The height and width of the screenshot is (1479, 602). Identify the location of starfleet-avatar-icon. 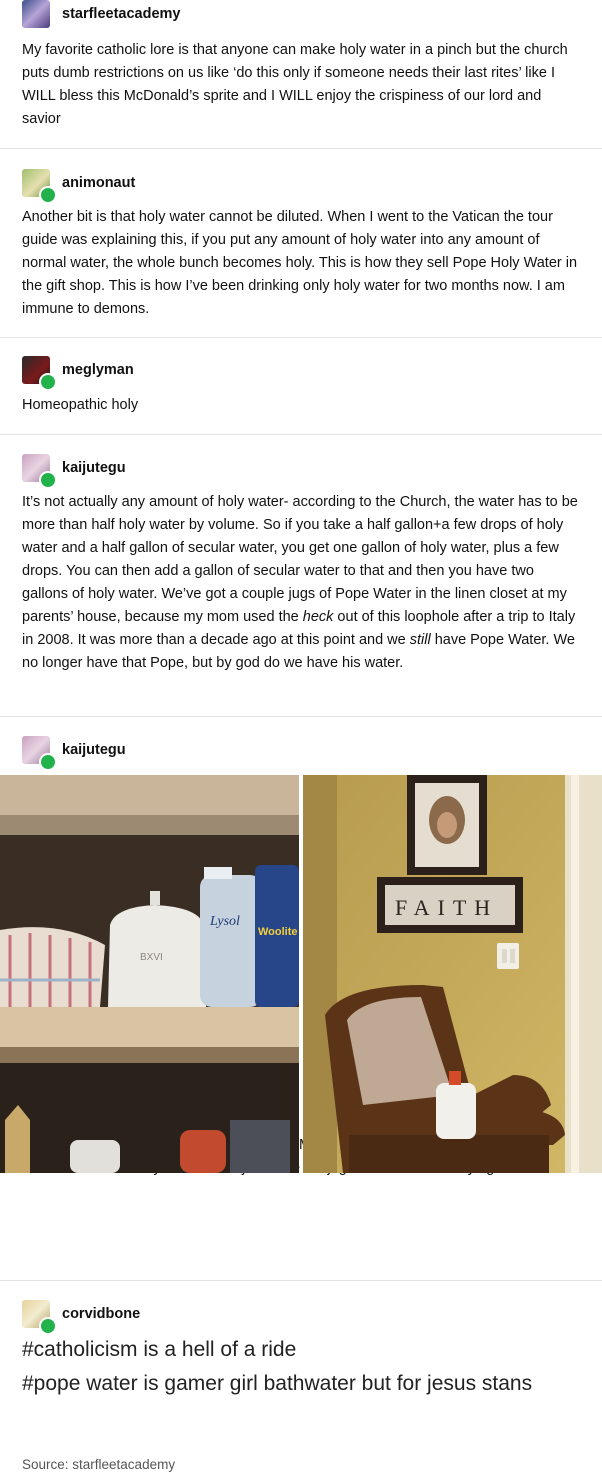
(36, 14).